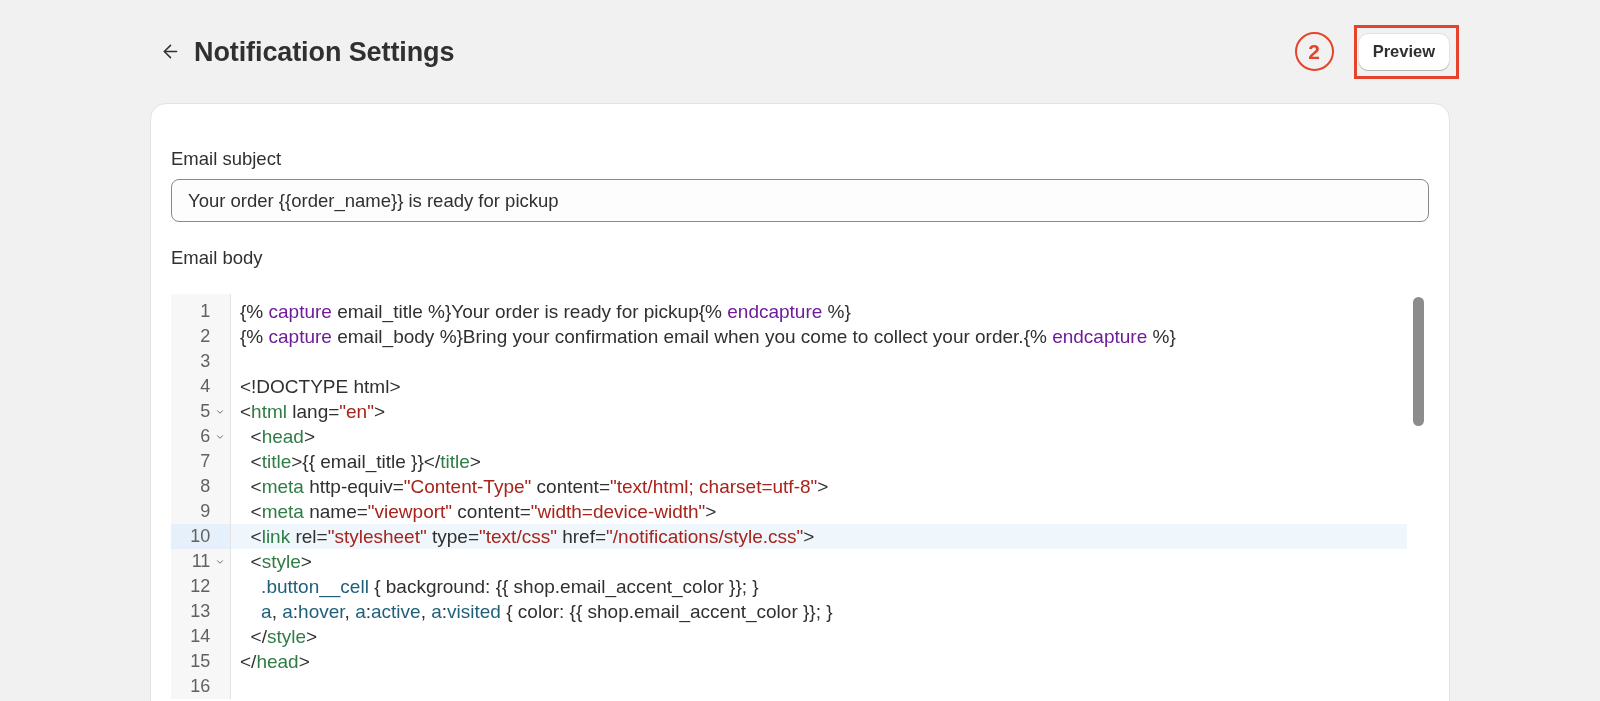 Image resolution: width=1600 pixels, height=701 pixels. What do you see at coordinates (320, 387) in the screenshot?
I see `code-text: <!DOCTYPE html>` at bounding box center [320, 387].